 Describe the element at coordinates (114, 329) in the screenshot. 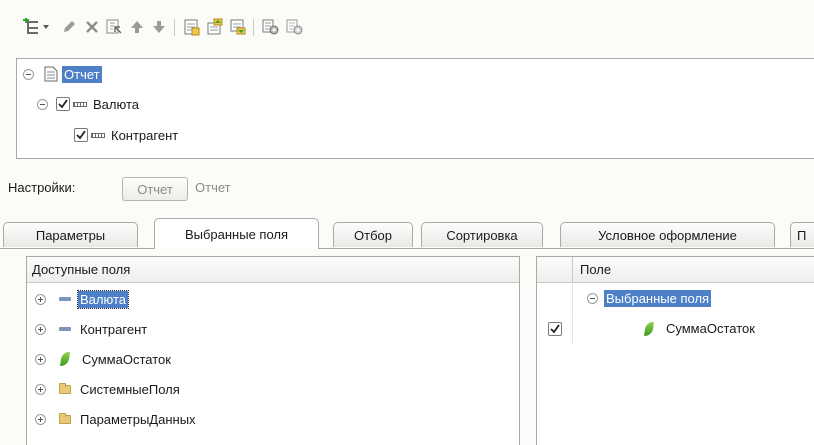

I see `list-item-label: Контрагент` at that location.